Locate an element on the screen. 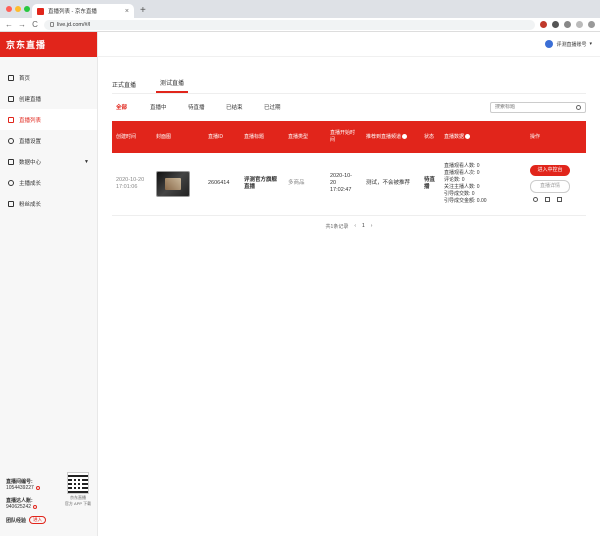 This screenshot has height=536, width=600. col-type: 直播类型 is located at coordinates (298, 136).